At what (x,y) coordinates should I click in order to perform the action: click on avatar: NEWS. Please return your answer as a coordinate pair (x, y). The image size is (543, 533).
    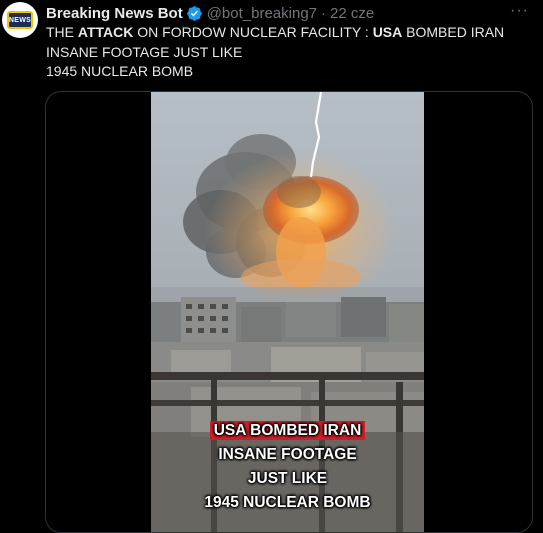
    Looking at the image, I should click on (20, 20).